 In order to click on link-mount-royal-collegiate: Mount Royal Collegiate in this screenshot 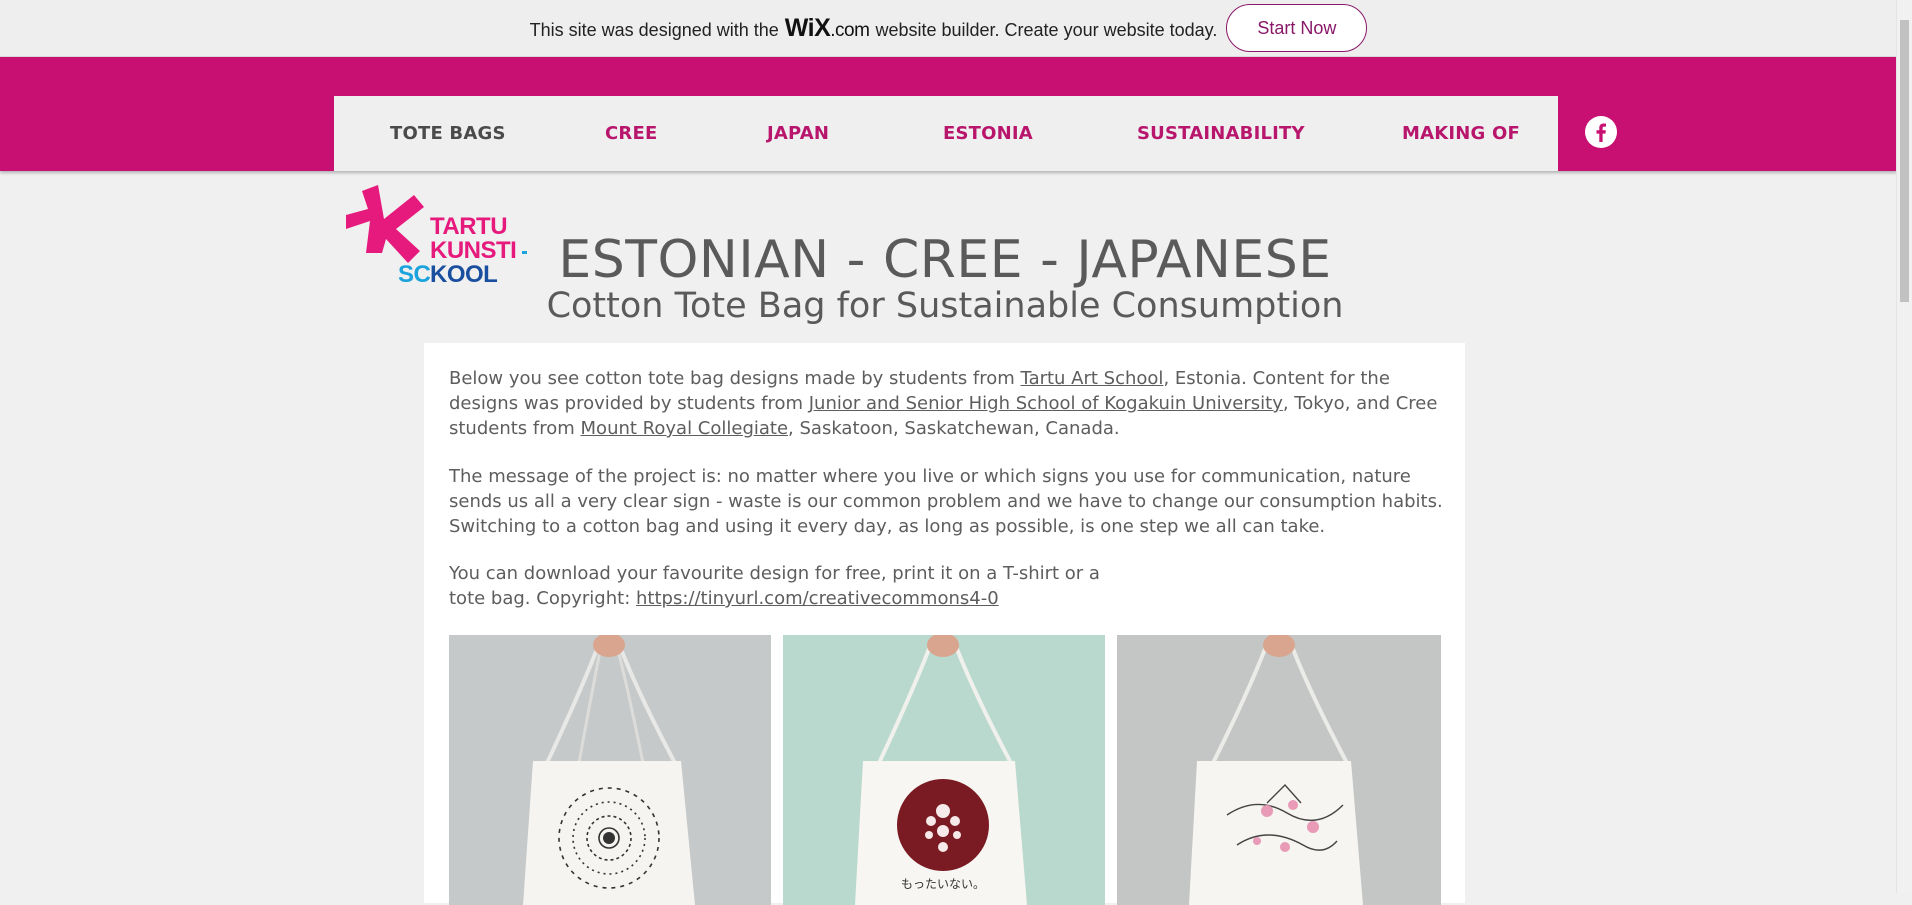, I will do `click(685, 428)`.